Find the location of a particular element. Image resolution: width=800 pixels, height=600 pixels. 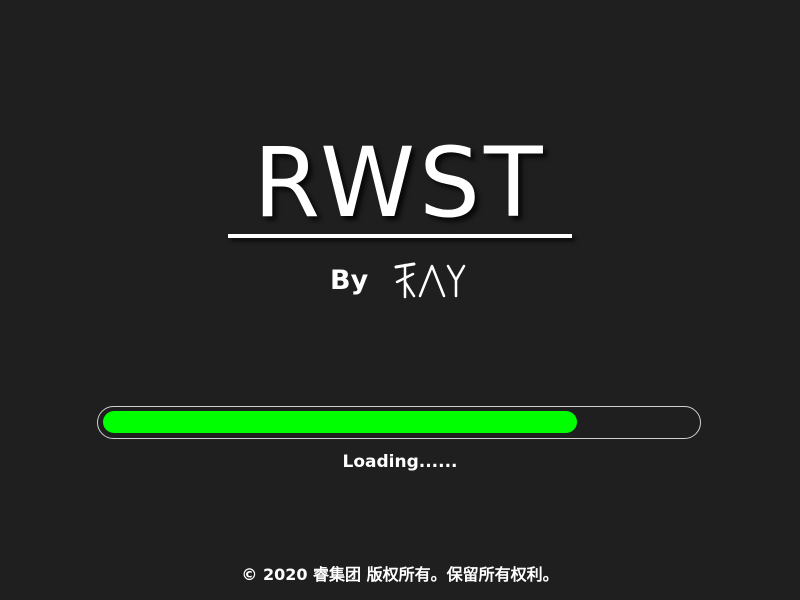

ray-logo-icon is located at coordinates (430, 280).